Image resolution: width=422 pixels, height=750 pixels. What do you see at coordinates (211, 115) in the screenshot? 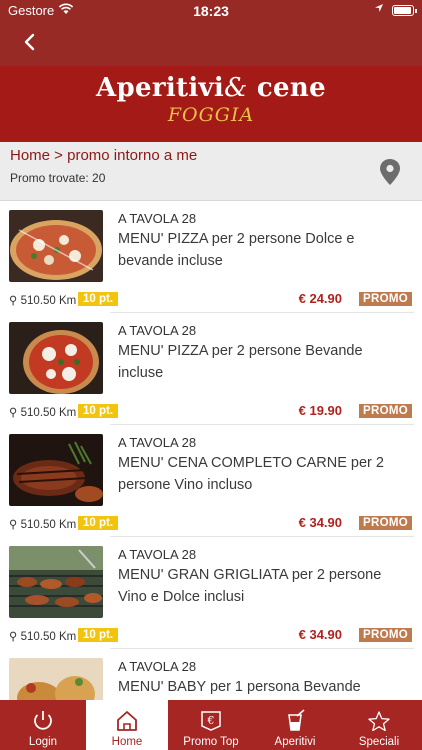
I see `brand-city-subtitle: FOGGIA` at bounding box center [211, 115].